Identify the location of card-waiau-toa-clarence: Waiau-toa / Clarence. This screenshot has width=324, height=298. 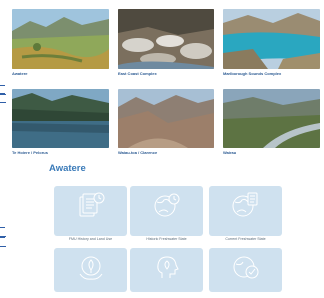
(166, 122).